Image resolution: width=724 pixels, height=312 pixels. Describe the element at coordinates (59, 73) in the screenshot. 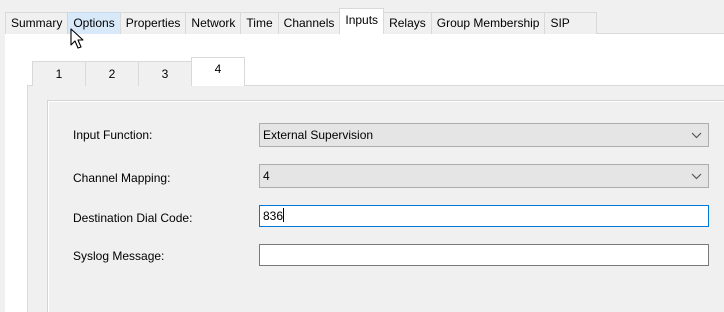

I see `tab-input-1: 1` at that location.